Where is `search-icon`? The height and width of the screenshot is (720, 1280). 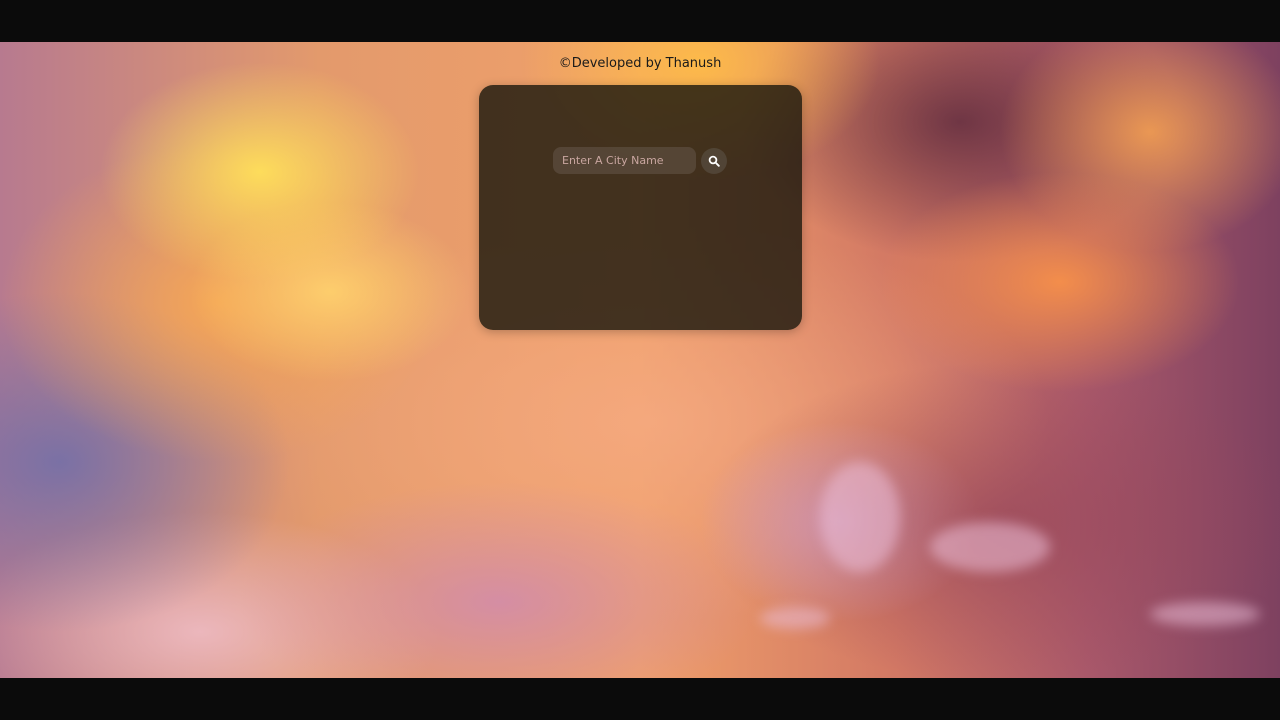 search-icon is located at coordinates (714, 161).